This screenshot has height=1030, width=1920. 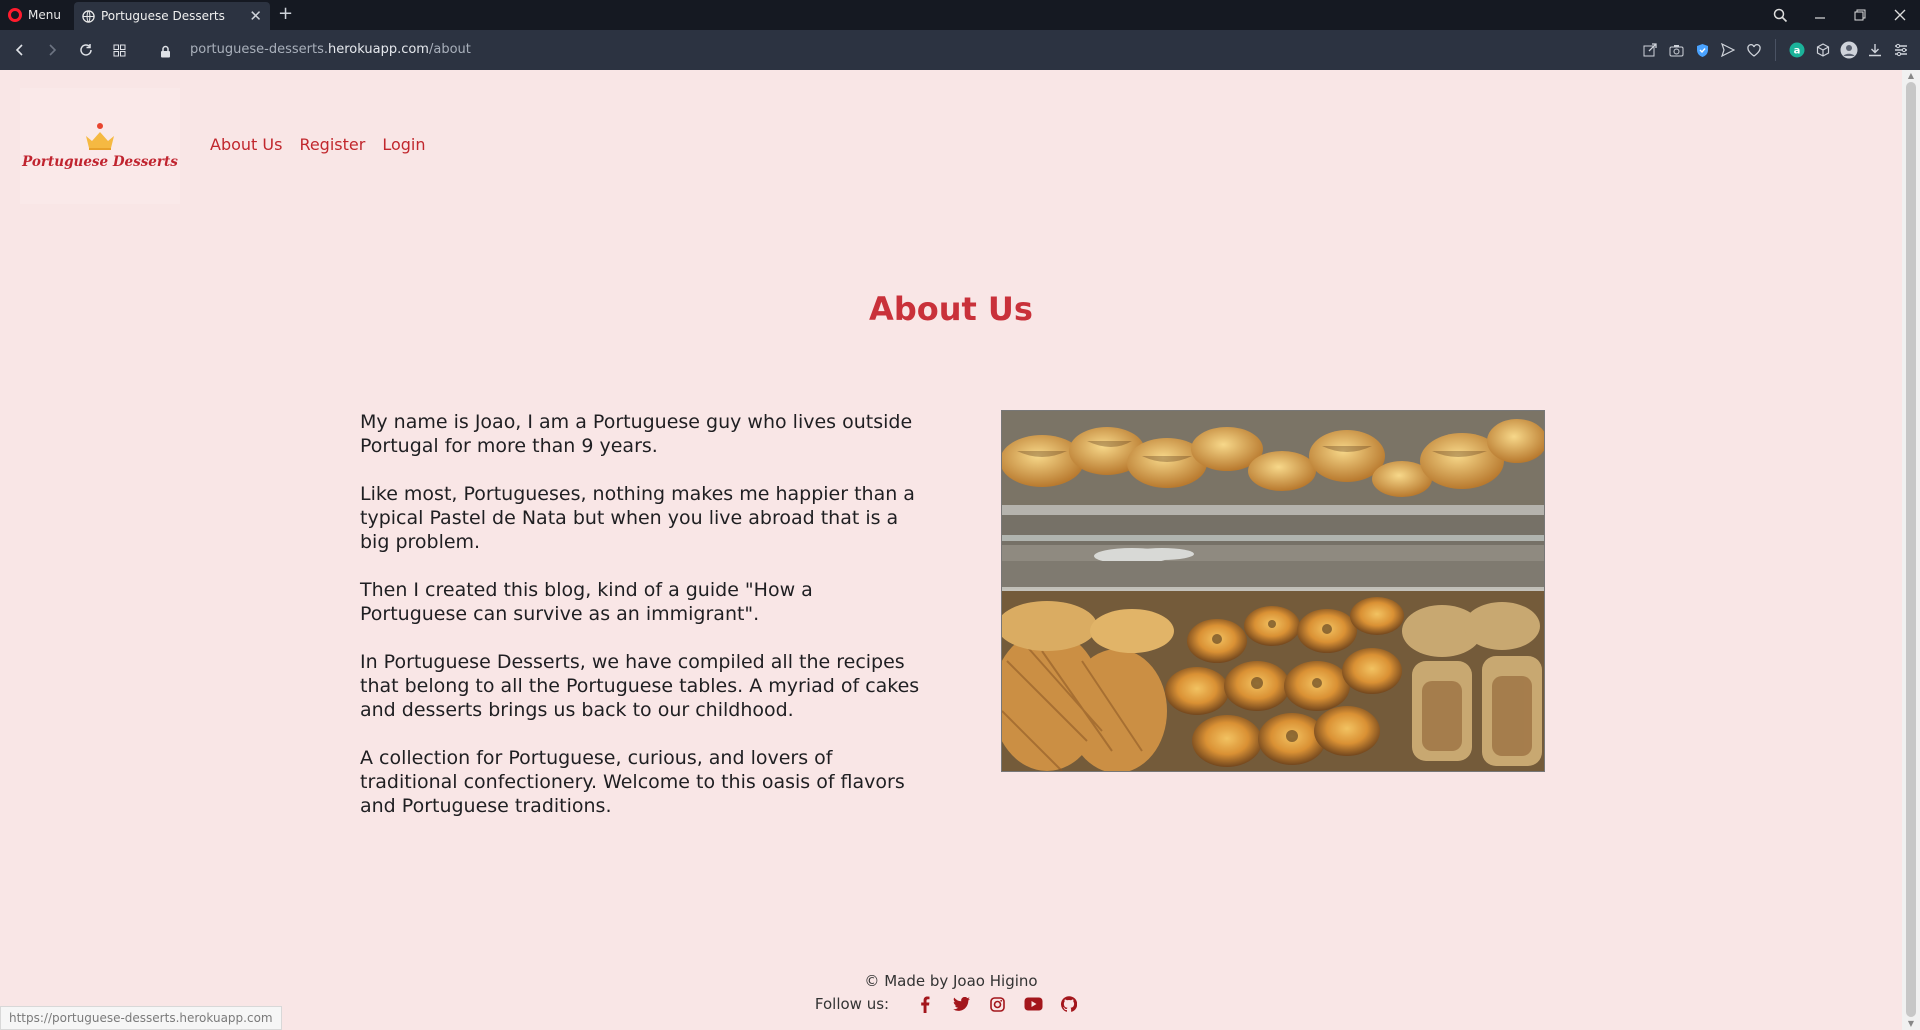 I want to click on extension-a-icon: a, so click(x=1797, y=50).